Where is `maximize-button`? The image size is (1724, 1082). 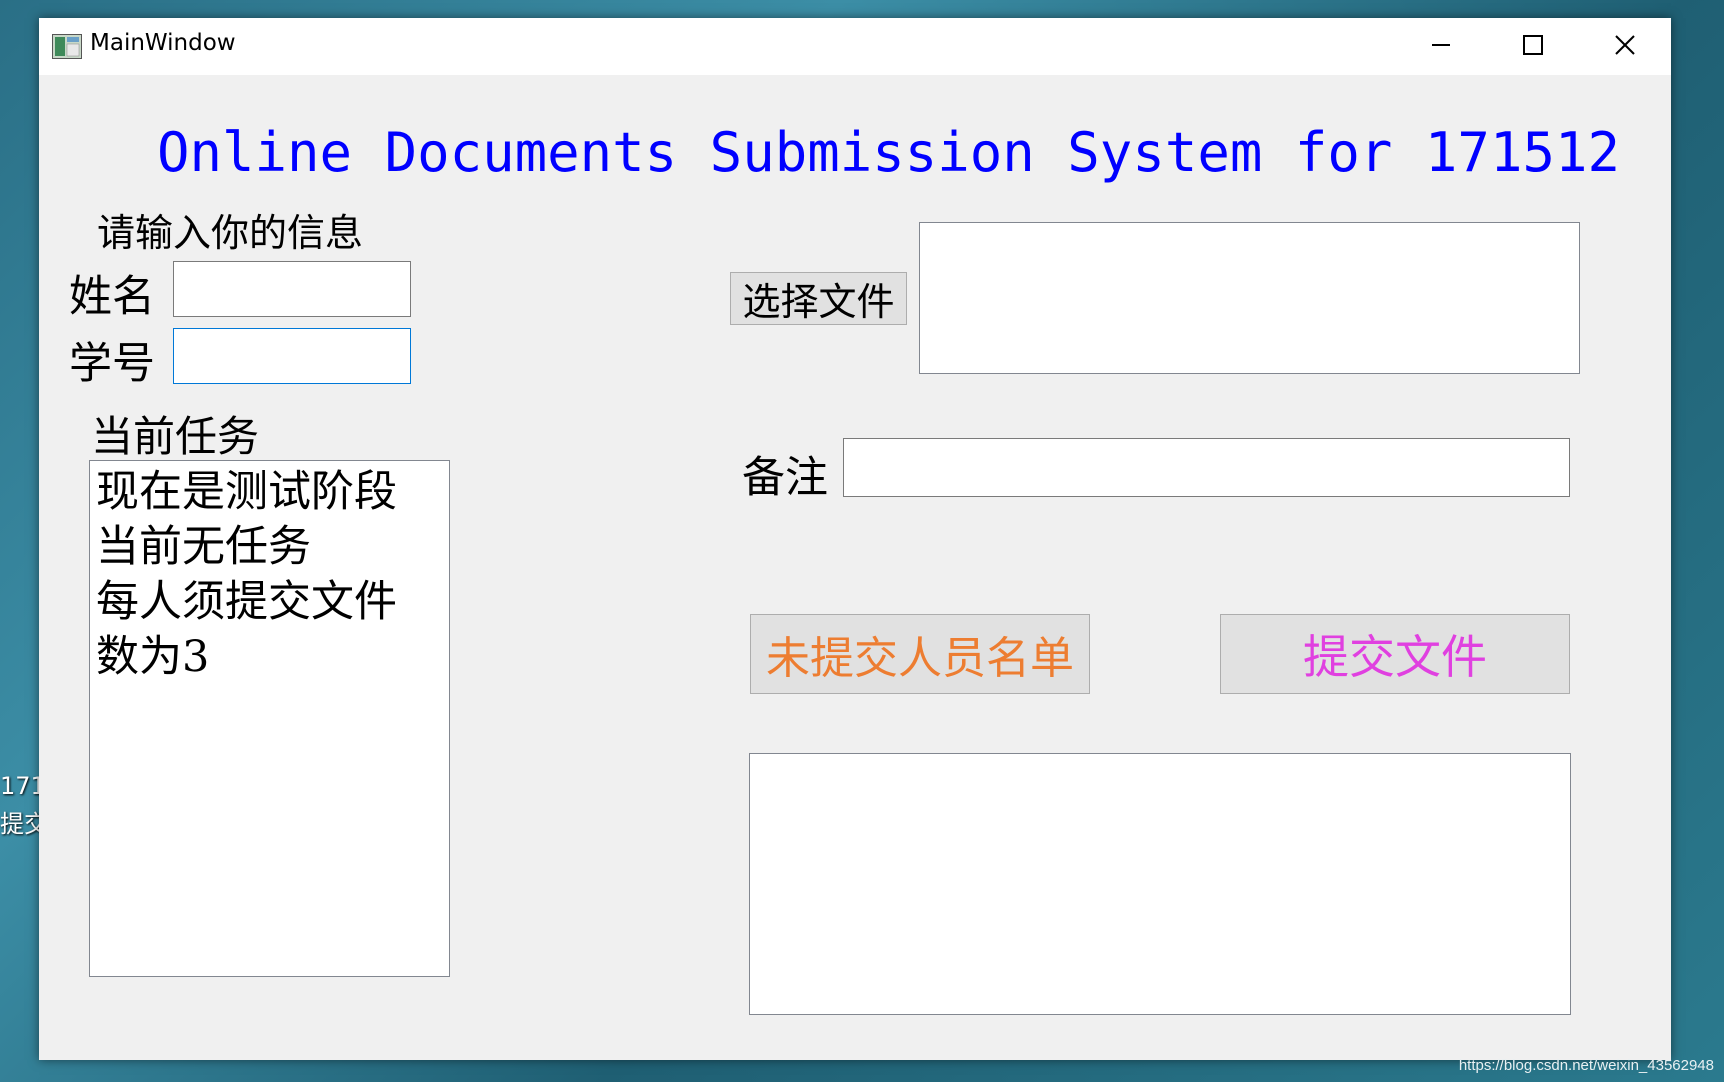 maximize-button is located at coordinates (1533, 46).